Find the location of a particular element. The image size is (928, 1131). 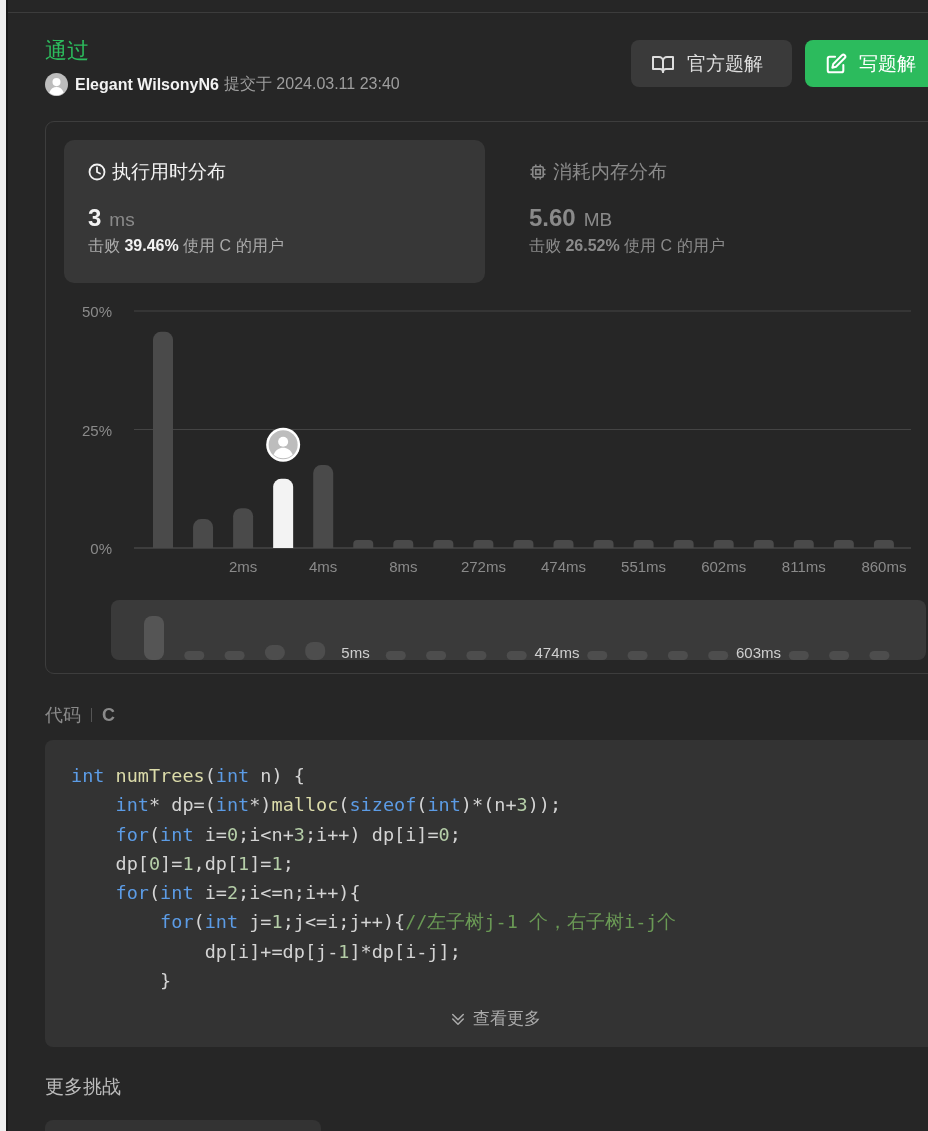

y-axis-label: 0% is located at coordinates (101, 548).